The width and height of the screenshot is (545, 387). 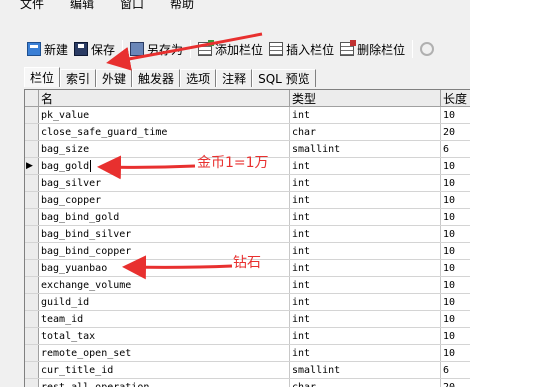 I want to click on field-name-cell: bag_bind_silver, so click(x=164, y=234).